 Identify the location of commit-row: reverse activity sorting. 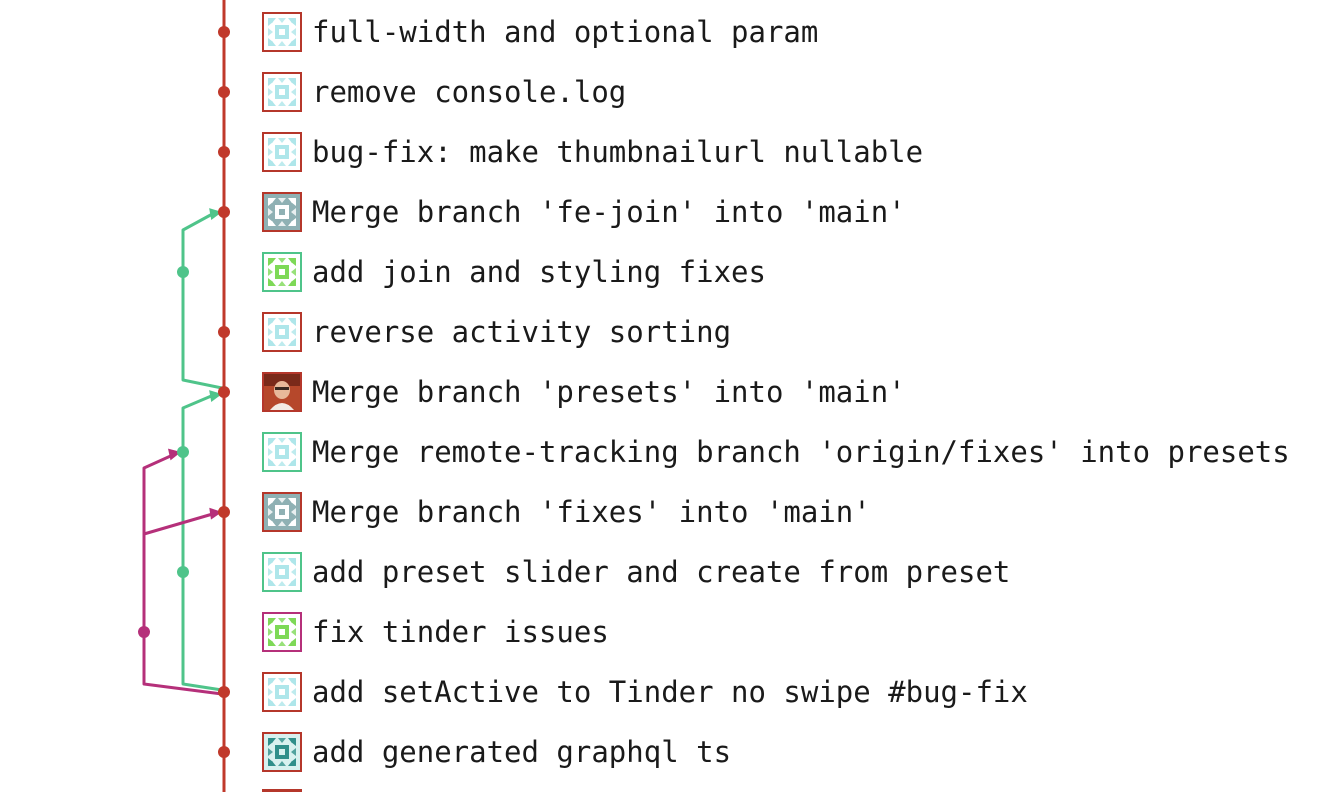
(496, 332).